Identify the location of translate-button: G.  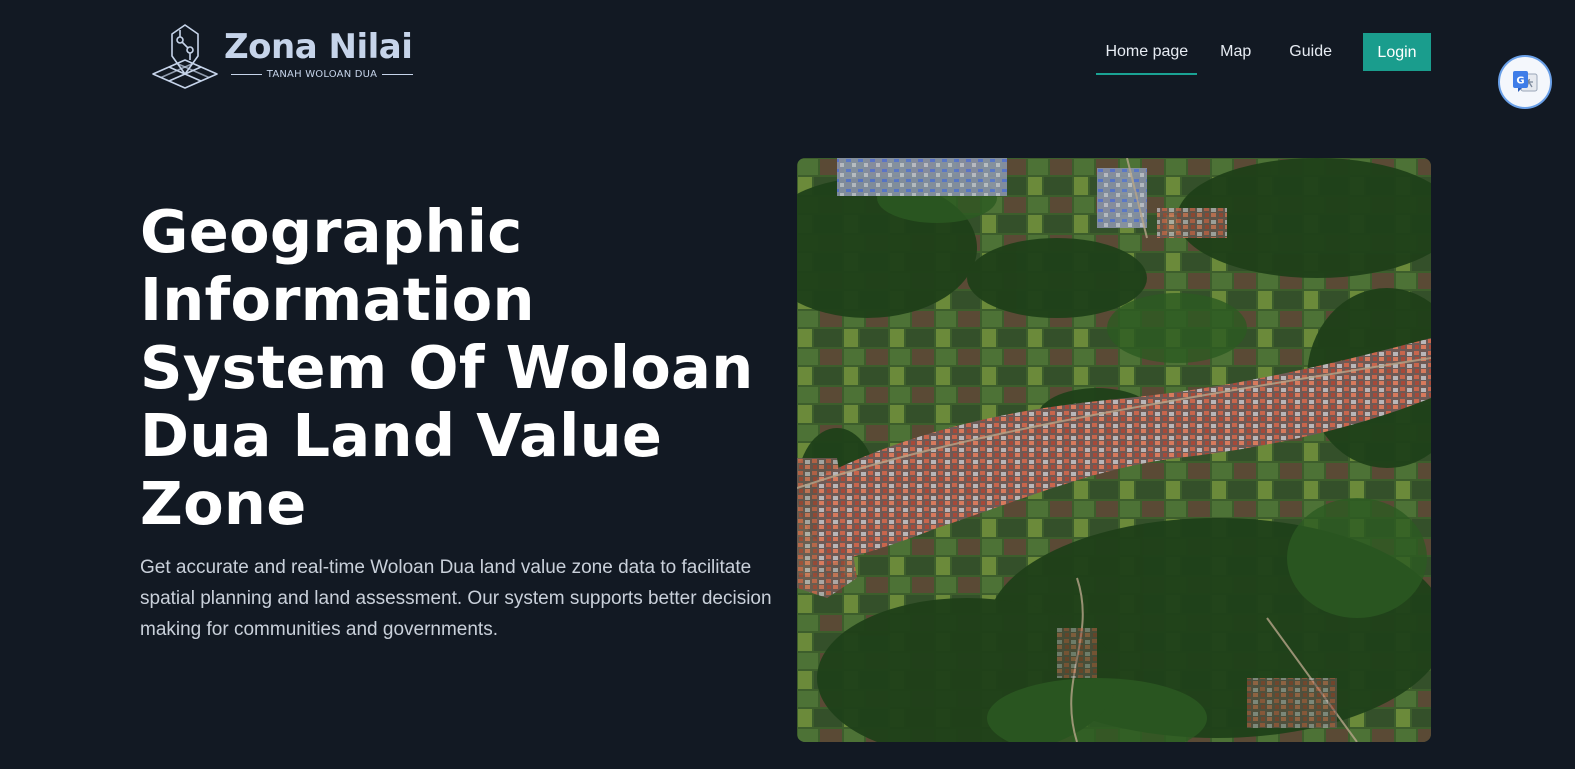
(1525, 82).